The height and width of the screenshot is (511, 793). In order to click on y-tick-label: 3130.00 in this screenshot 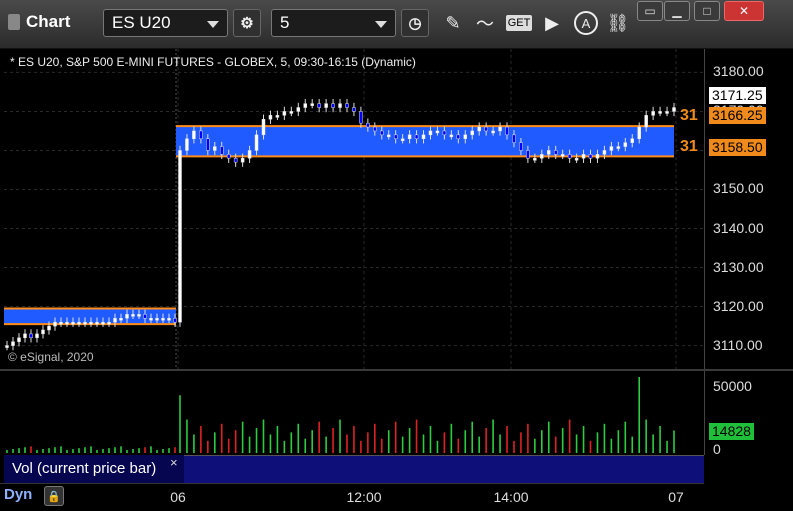, I will do `click(738, 266)`.